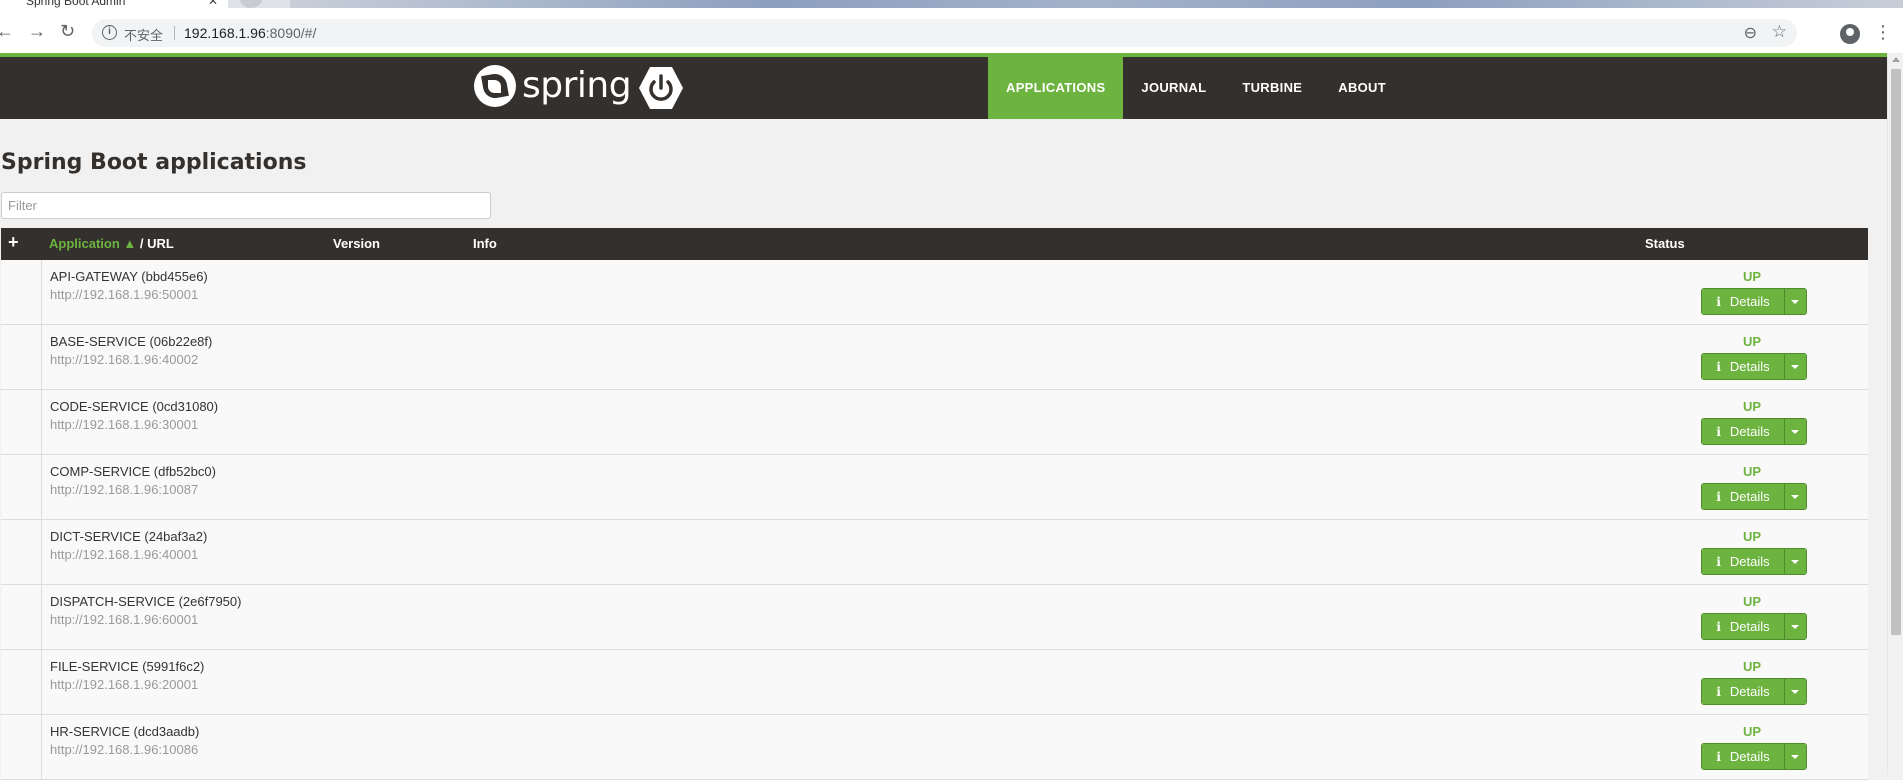  Describe the element at coordinates (144, 35) in the screenshot. I see `security-status: 不安全` at that location.